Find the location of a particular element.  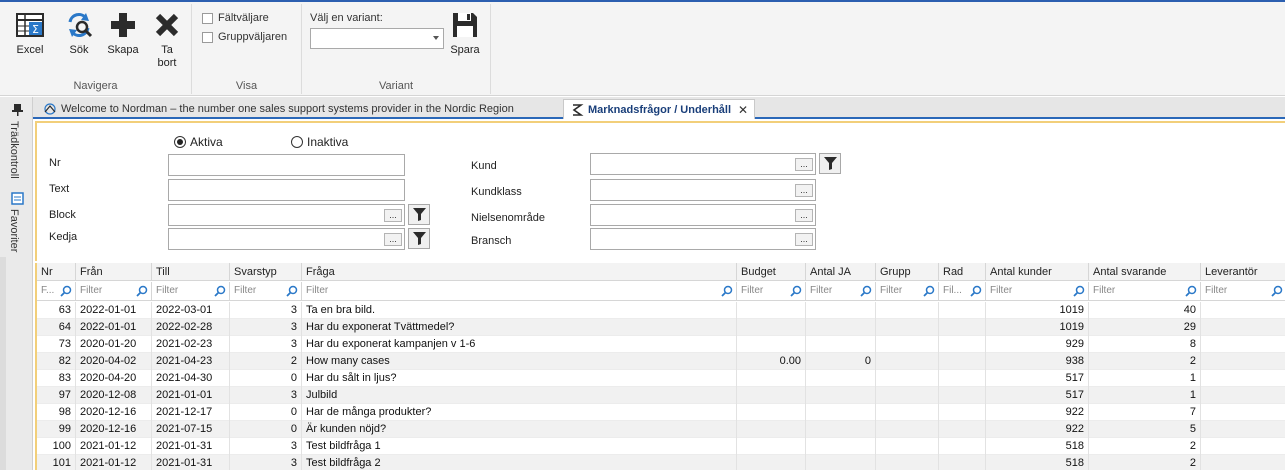

col-antal-svarande-filter: Filter is located at coordinates (1145, 291).